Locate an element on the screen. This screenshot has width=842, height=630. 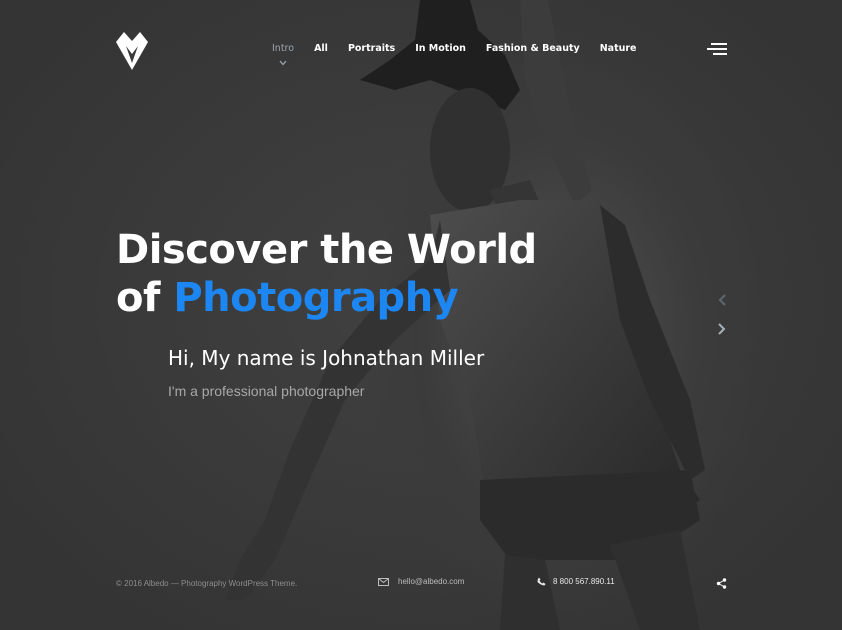
hero-subtitle: Hi, My name is Johnathan Miller is located at coordinates (326, 358).